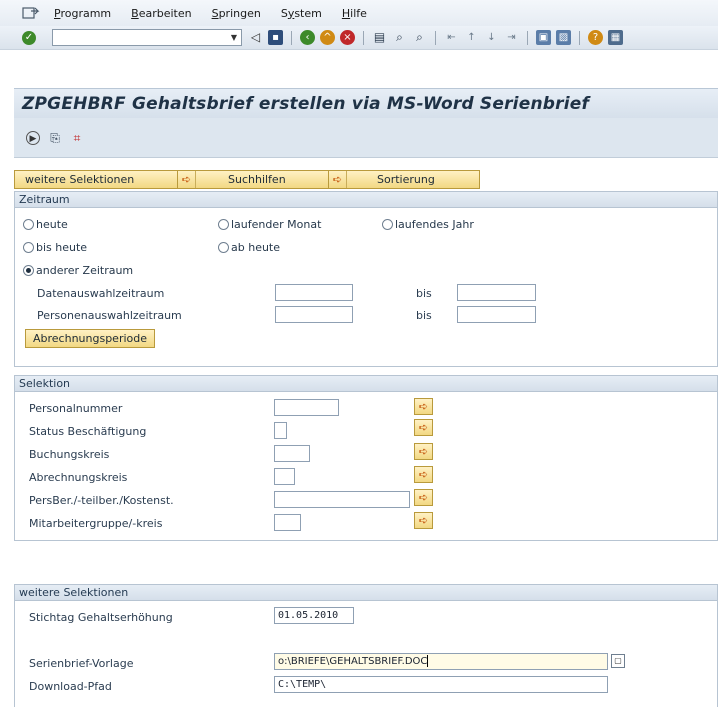 The height and width of the screenshot is (707, 718). I want to click on exit-icon: ^, so click(327, 37).